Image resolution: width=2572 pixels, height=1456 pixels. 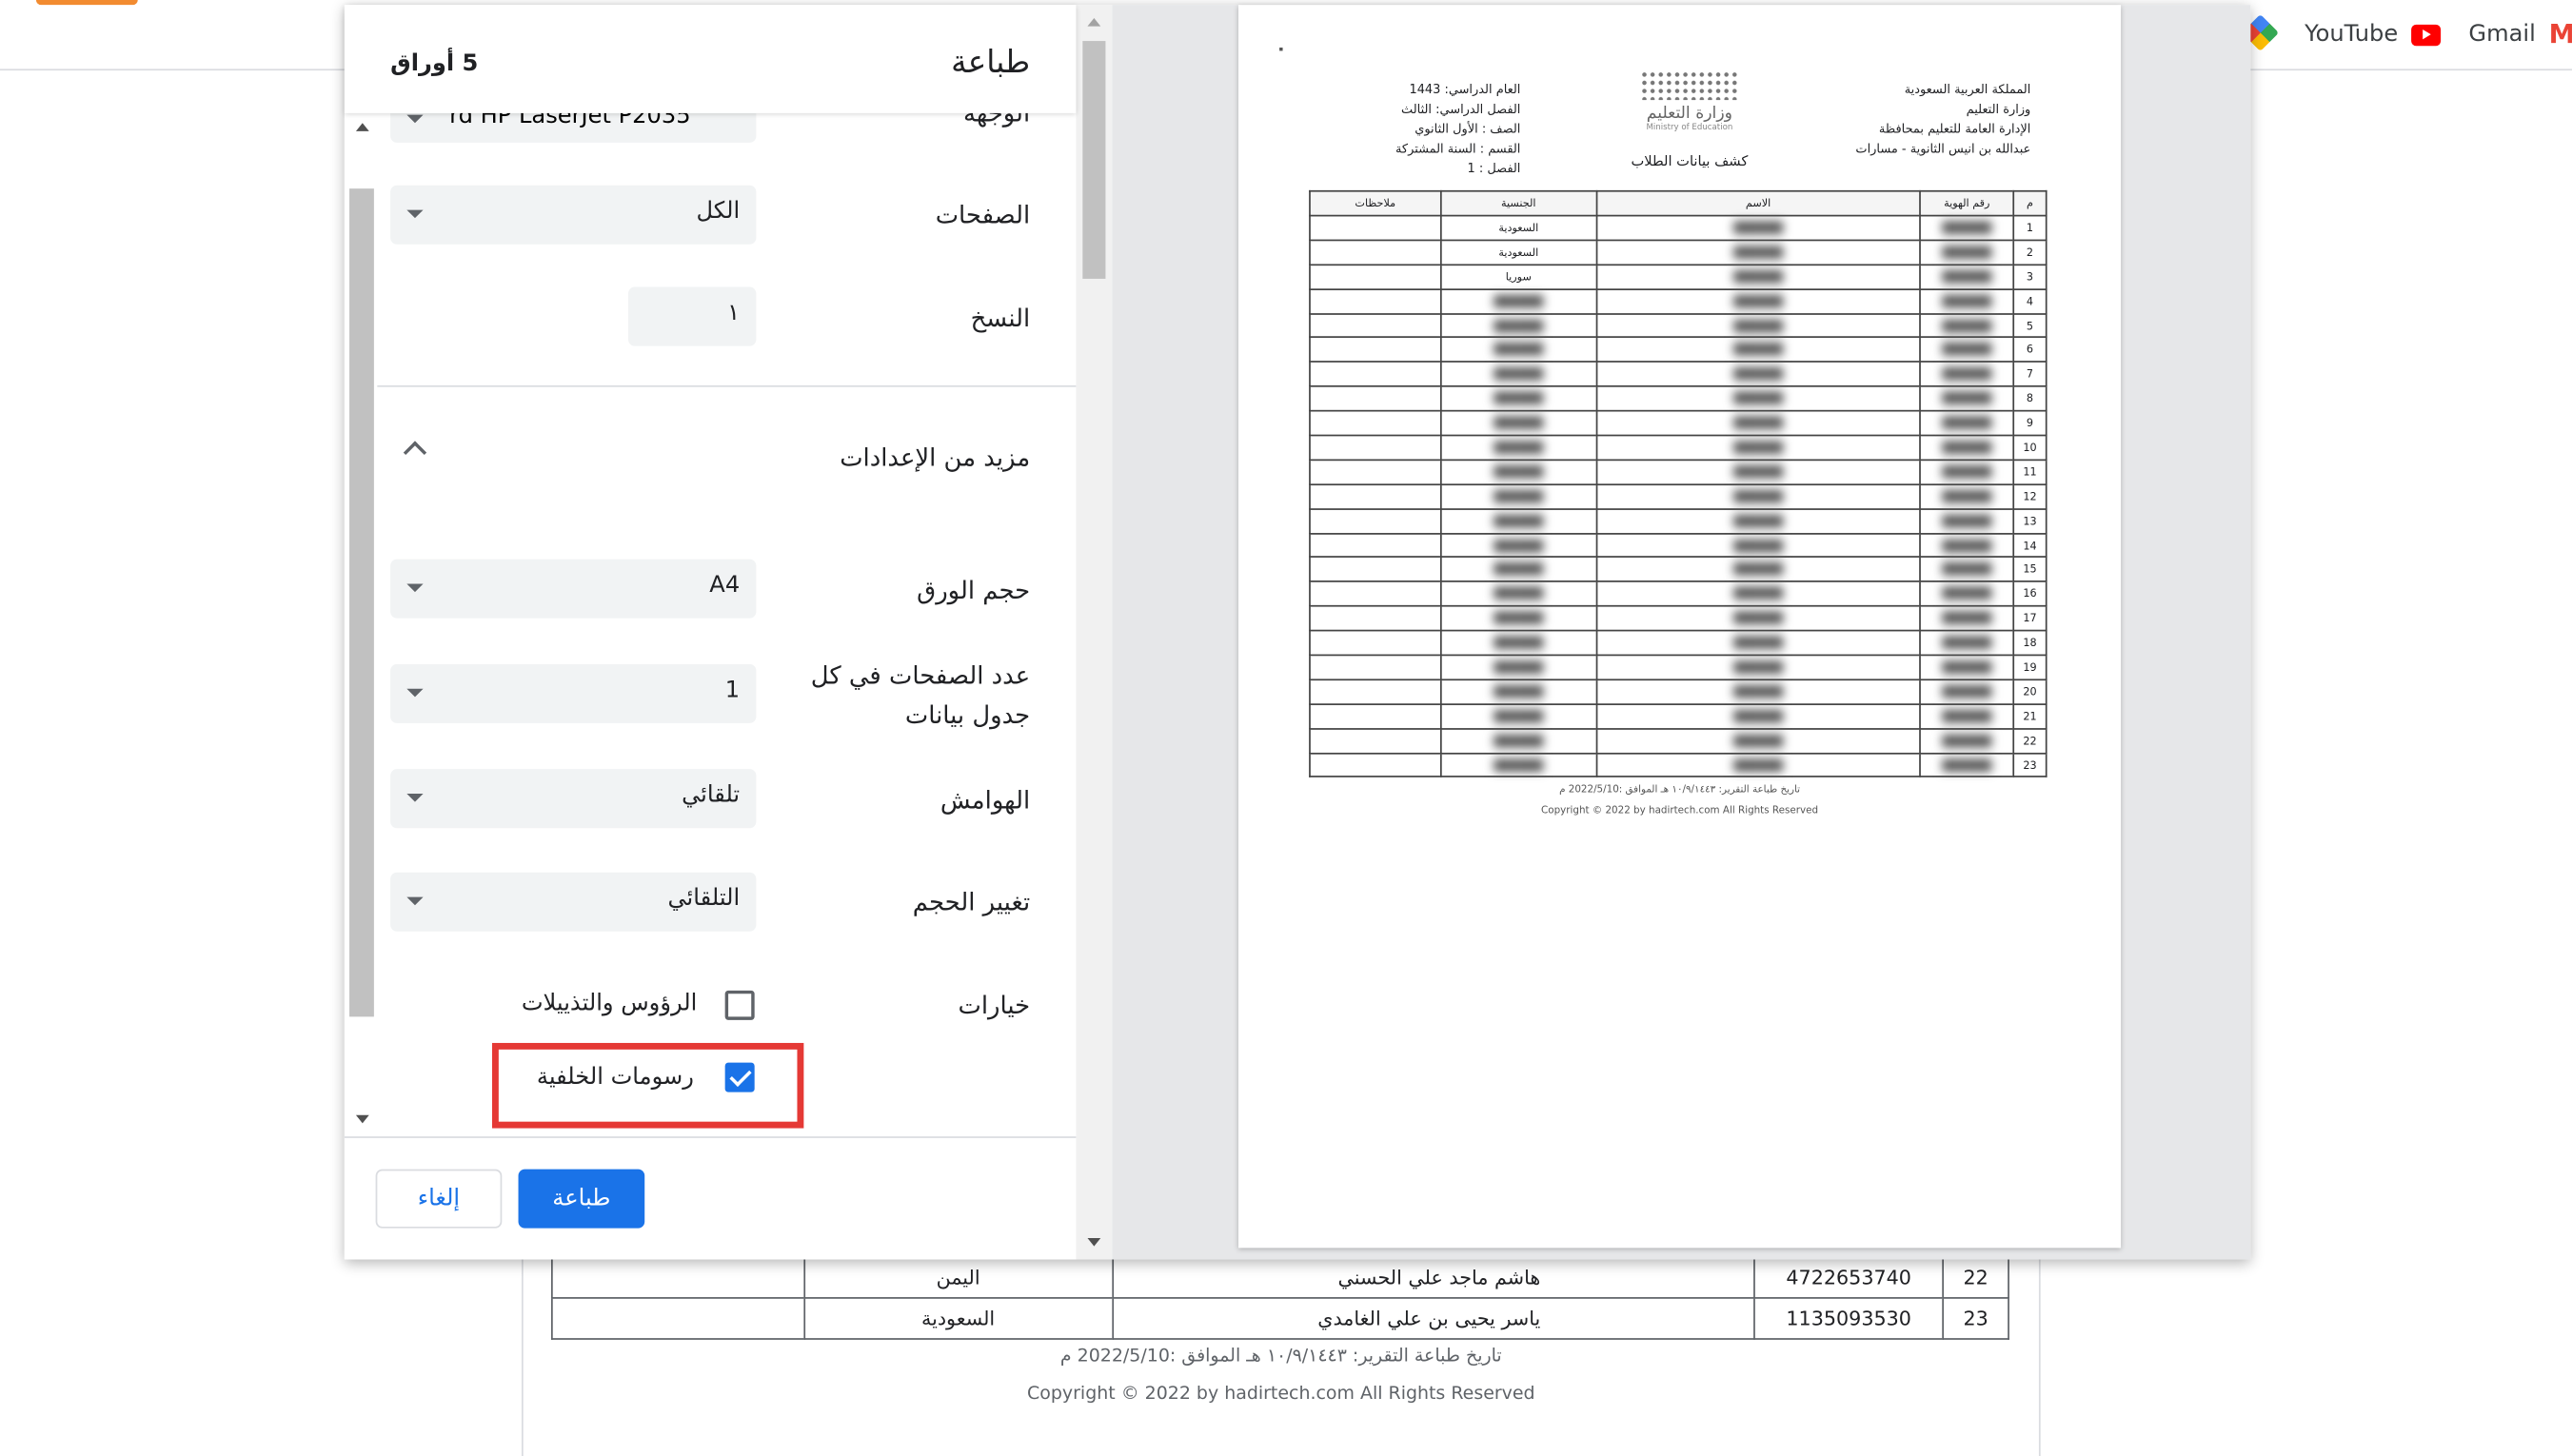 What do you see at coordinates (2030, 203) in the screenshot?
I see `col-number: م` at bounding box center [2030, 203].